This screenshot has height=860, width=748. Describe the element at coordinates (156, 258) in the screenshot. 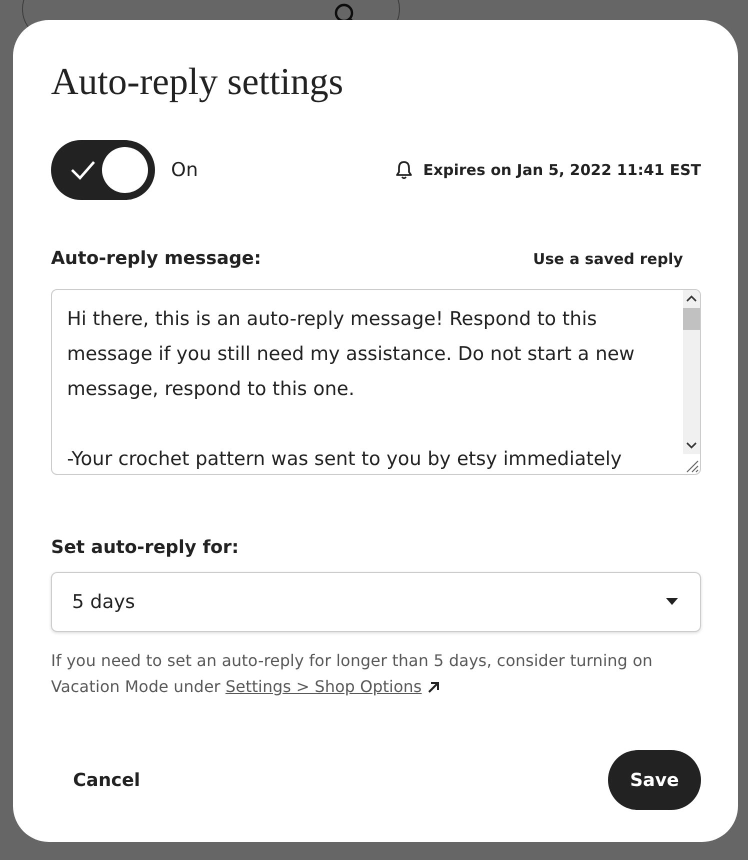

I see `message-label: Auto-reply message:` at that location.